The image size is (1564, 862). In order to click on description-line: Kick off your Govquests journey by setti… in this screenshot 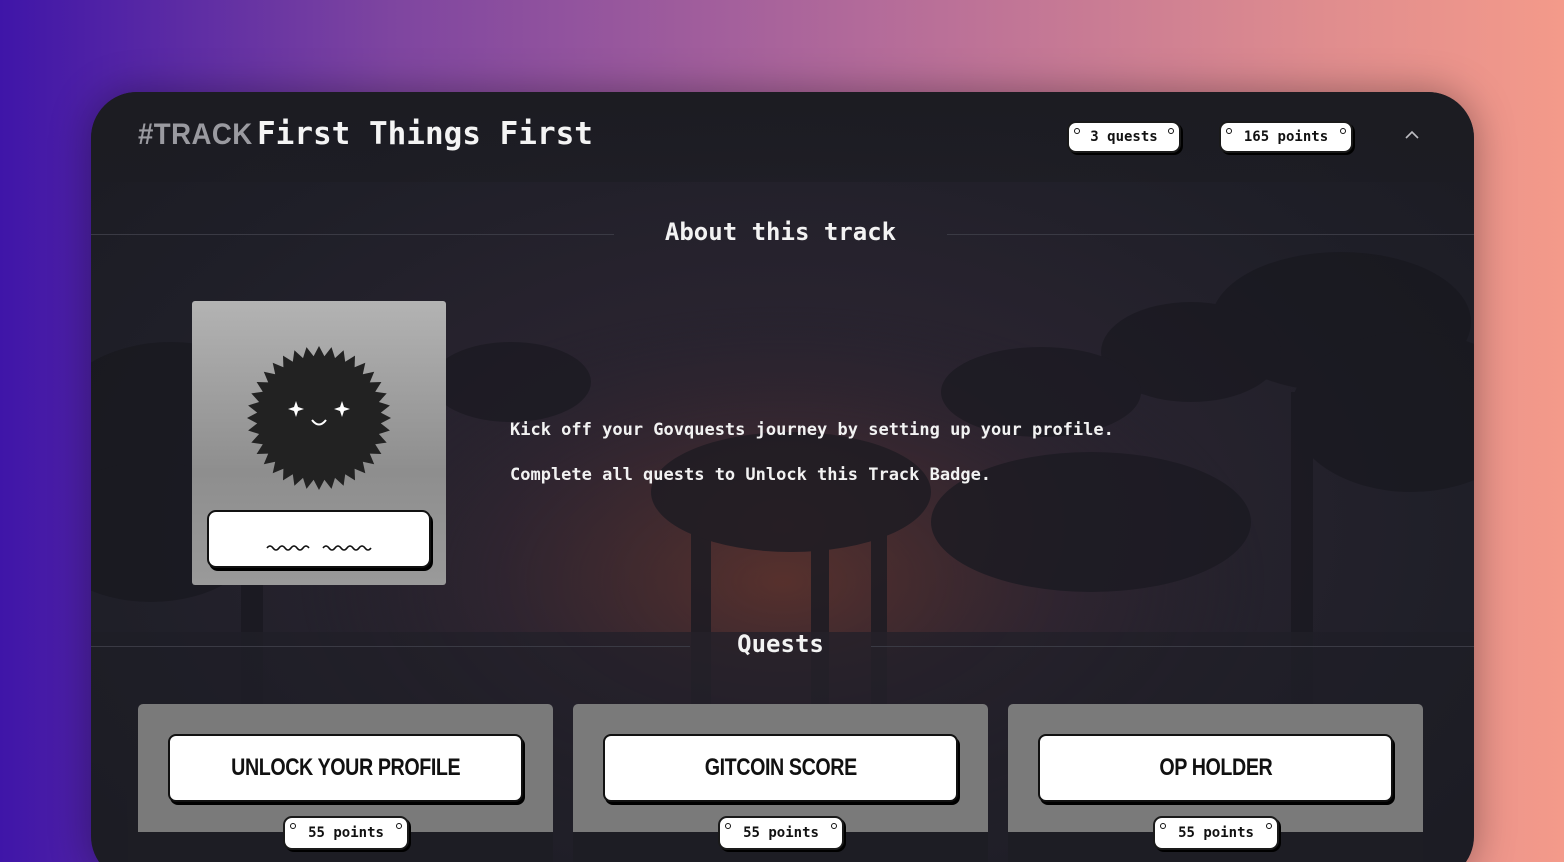, I will do `click(812, 430)`.